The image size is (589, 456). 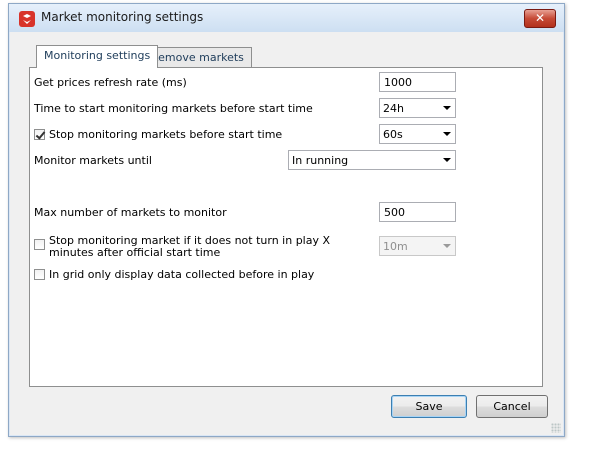 I want to click on start-time-select: 24h, so click(x=417, y=108).